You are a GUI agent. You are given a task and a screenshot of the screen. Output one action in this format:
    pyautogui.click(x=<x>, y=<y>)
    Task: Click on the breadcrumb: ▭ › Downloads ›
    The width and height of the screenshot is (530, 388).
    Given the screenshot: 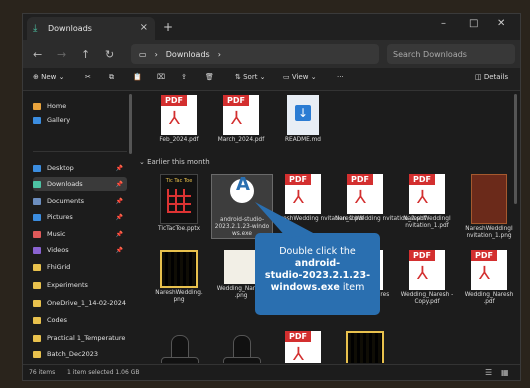 What is the action you would take?
    pyautogui.click(x=255, y=54)
    